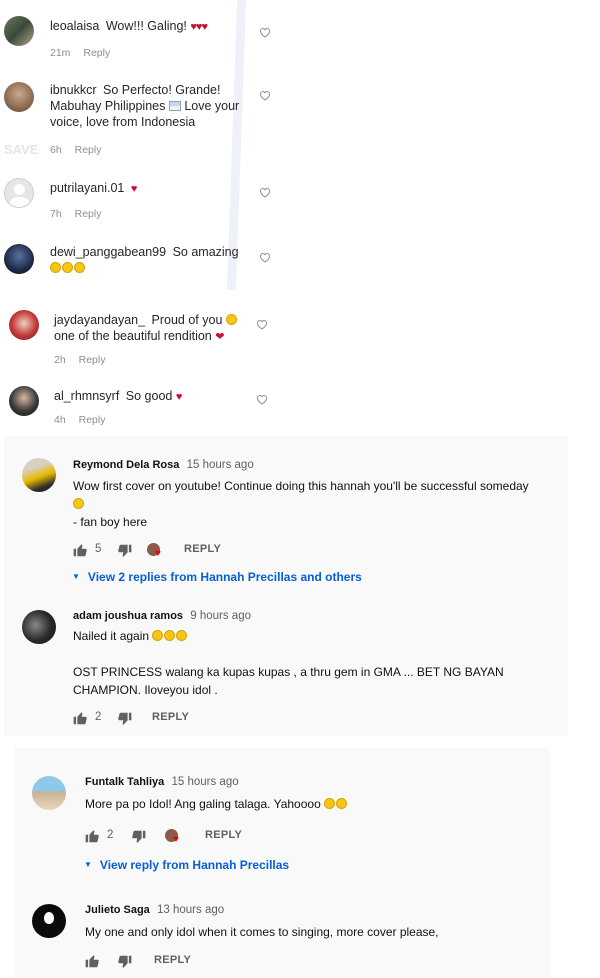 This screenshot has height=978, width=600. Describe the element at coordinates (74, 26) in the screenshot. I see `comment-username: leoalaisa` at that location.